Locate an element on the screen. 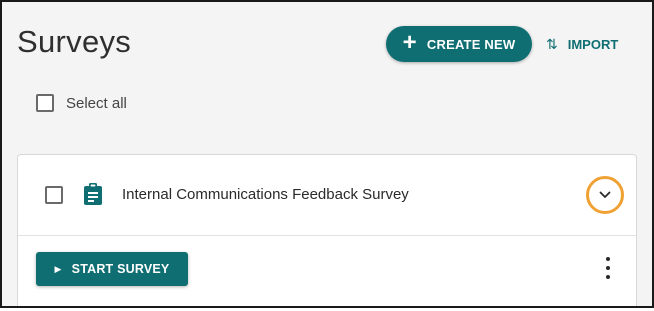 The width and height of the screenshot is (654, 311). import-label: IMPORT is located at coordinates (593, 44).